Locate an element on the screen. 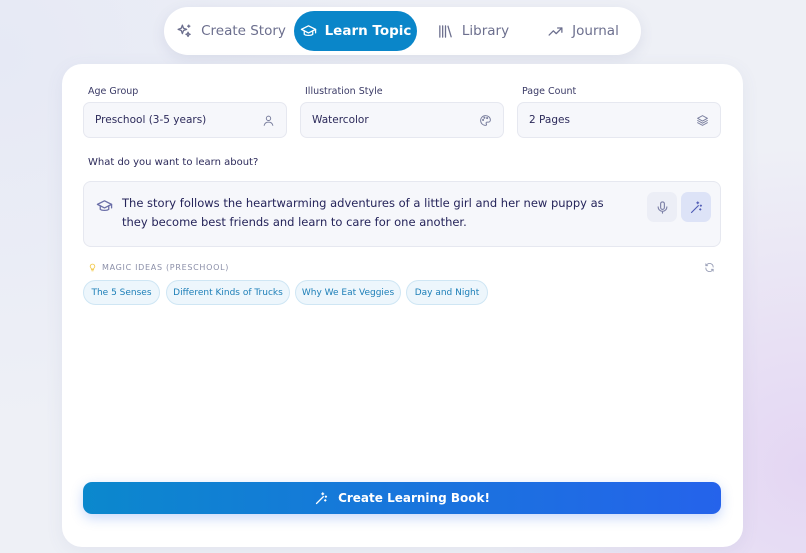  page-count-label: Page Count is located at coordinates (549, 91).